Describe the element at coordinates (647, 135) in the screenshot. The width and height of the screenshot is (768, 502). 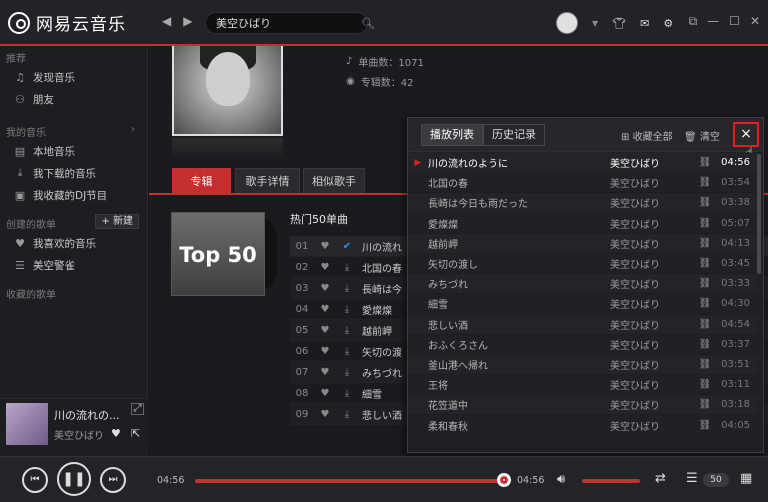
I see `collect-all-button: ⊞ 收藏全部` at that location.